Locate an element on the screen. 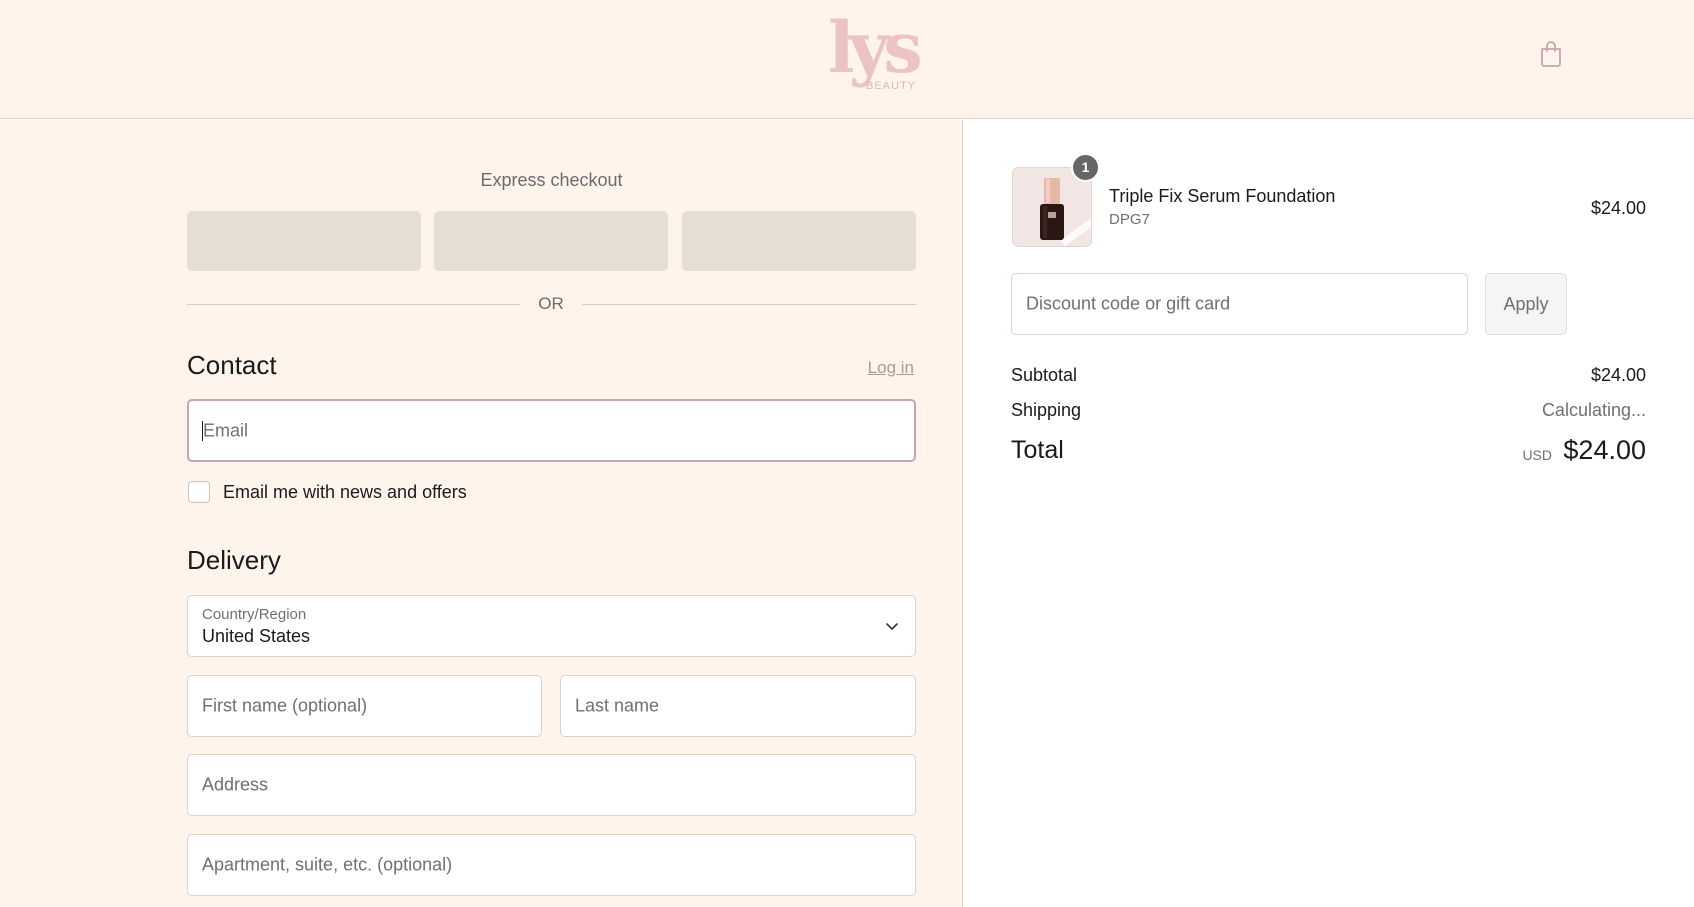  divider-line-right is located at coordinates (749, 304).